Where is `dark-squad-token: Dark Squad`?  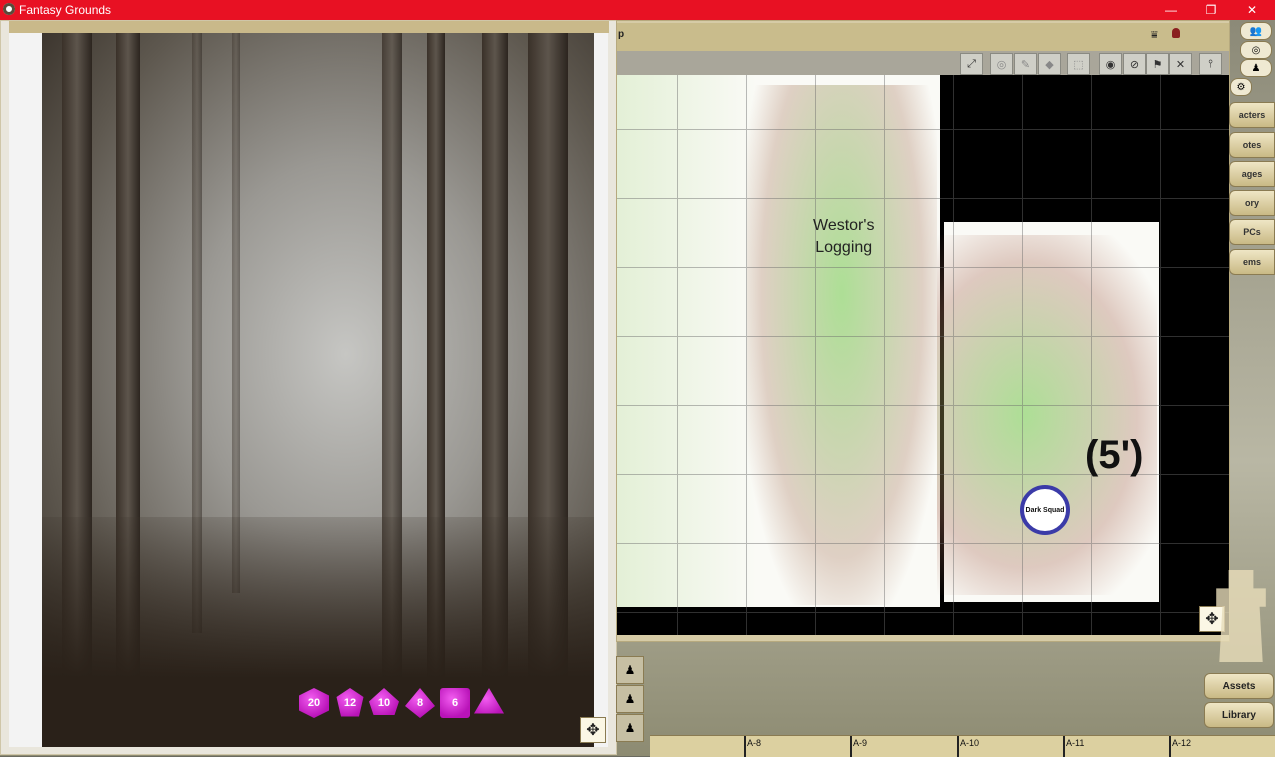
dark-squad-token: Dark Squad is located at coordinates (1045, 510).